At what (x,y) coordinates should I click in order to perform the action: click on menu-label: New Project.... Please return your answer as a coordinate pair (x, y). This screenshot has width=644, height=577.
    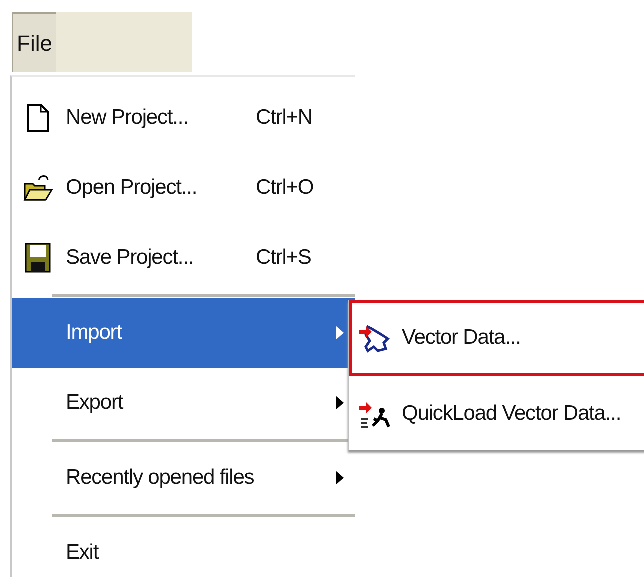
    Looking at the image, I should click on (128, 118).